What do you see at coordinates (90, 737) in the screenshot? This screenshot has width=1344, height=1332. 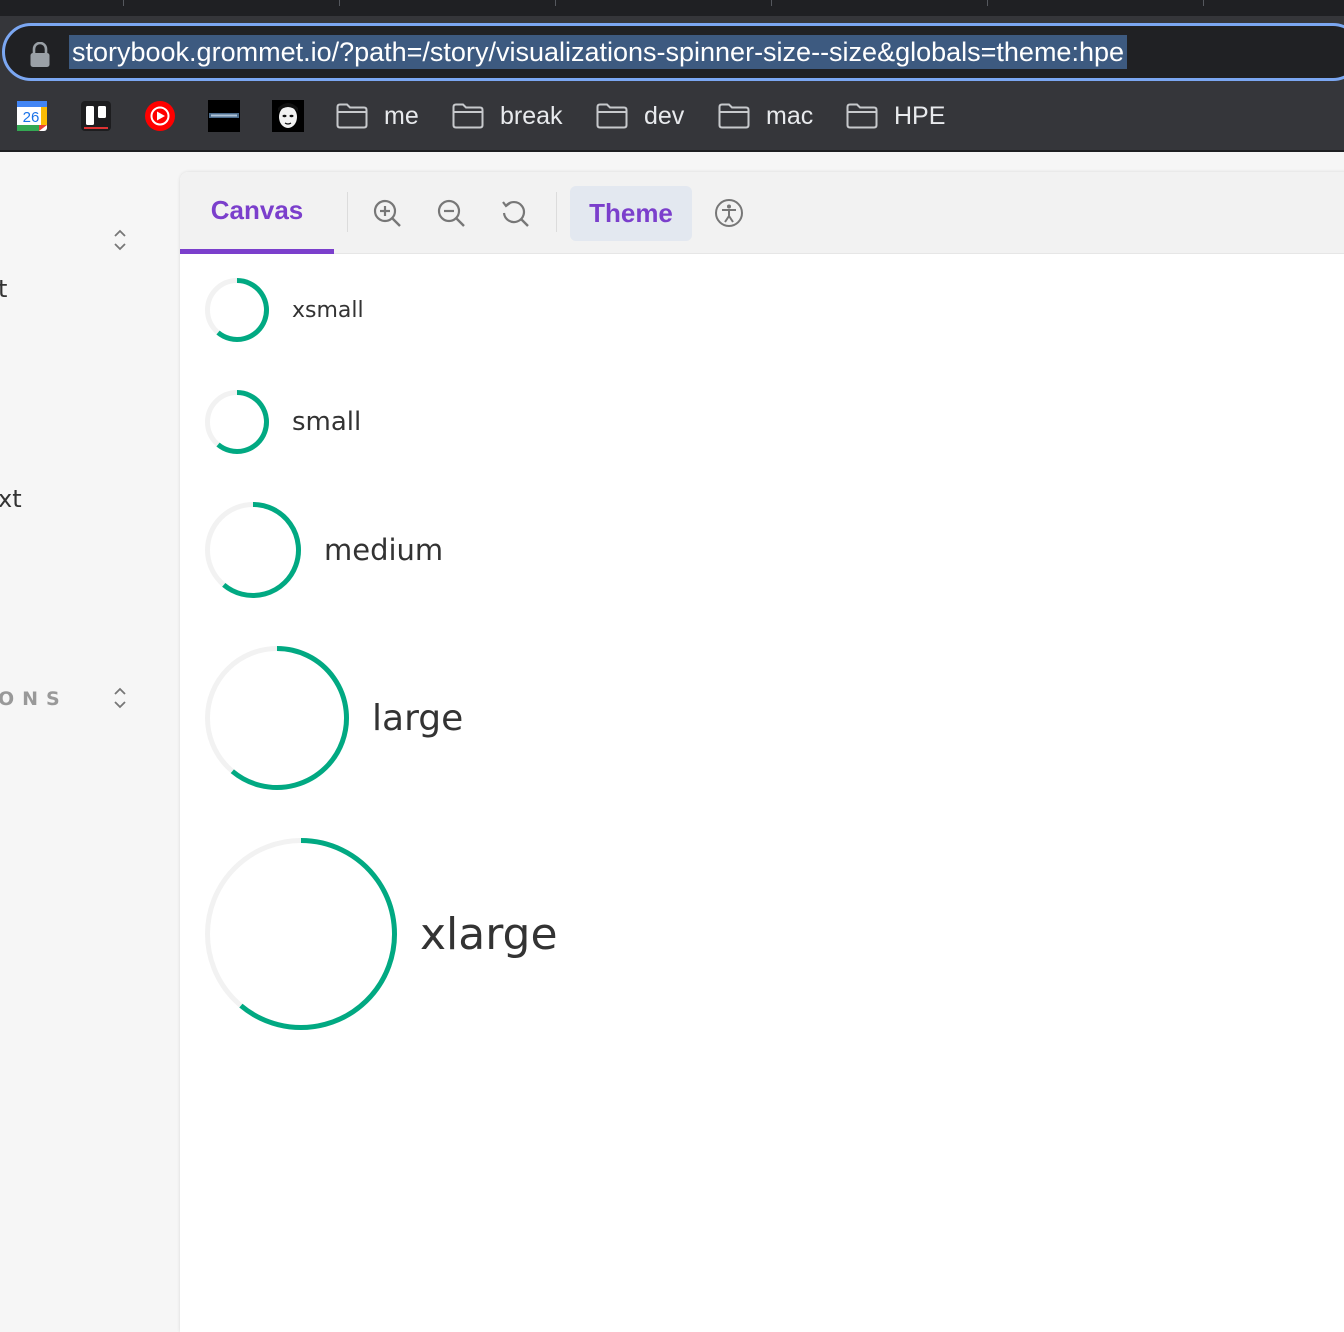 I see `storybook-sidebar: t xt ONS` at bounding box center [90, 737].